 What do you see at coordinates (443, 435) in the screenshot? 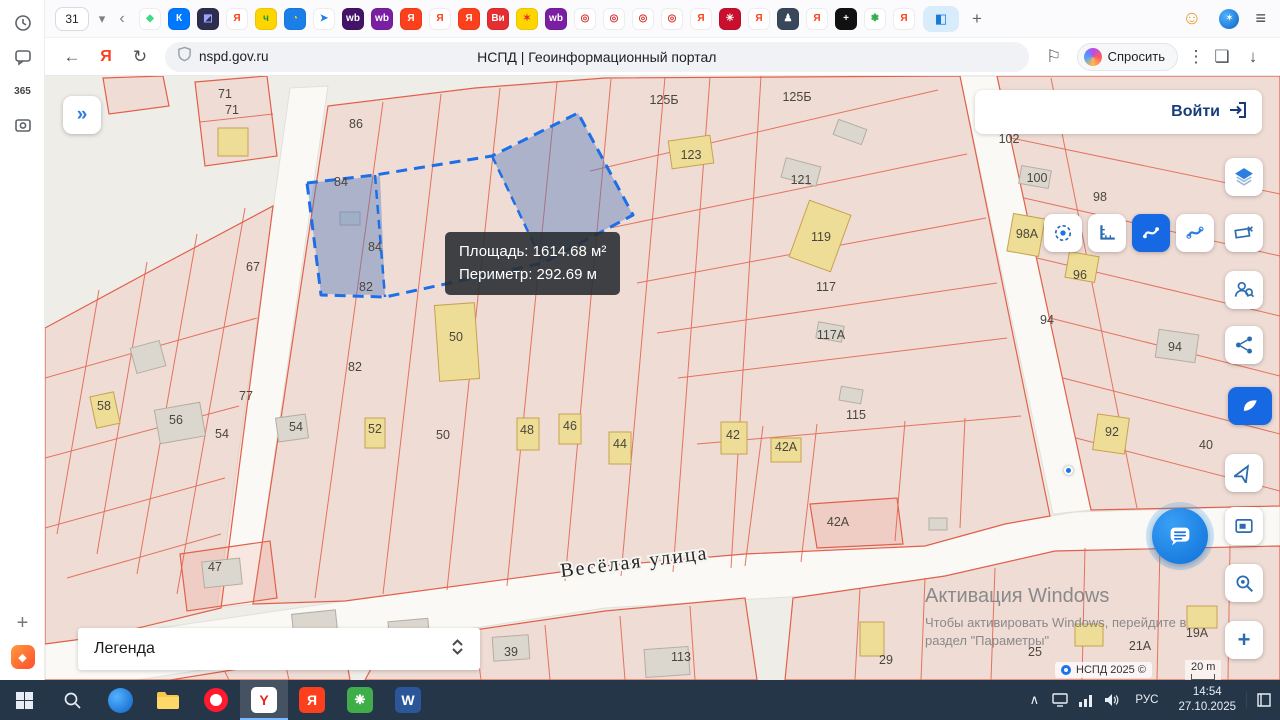
I see `parcel-label: 50` at bounding box center [443, 435].